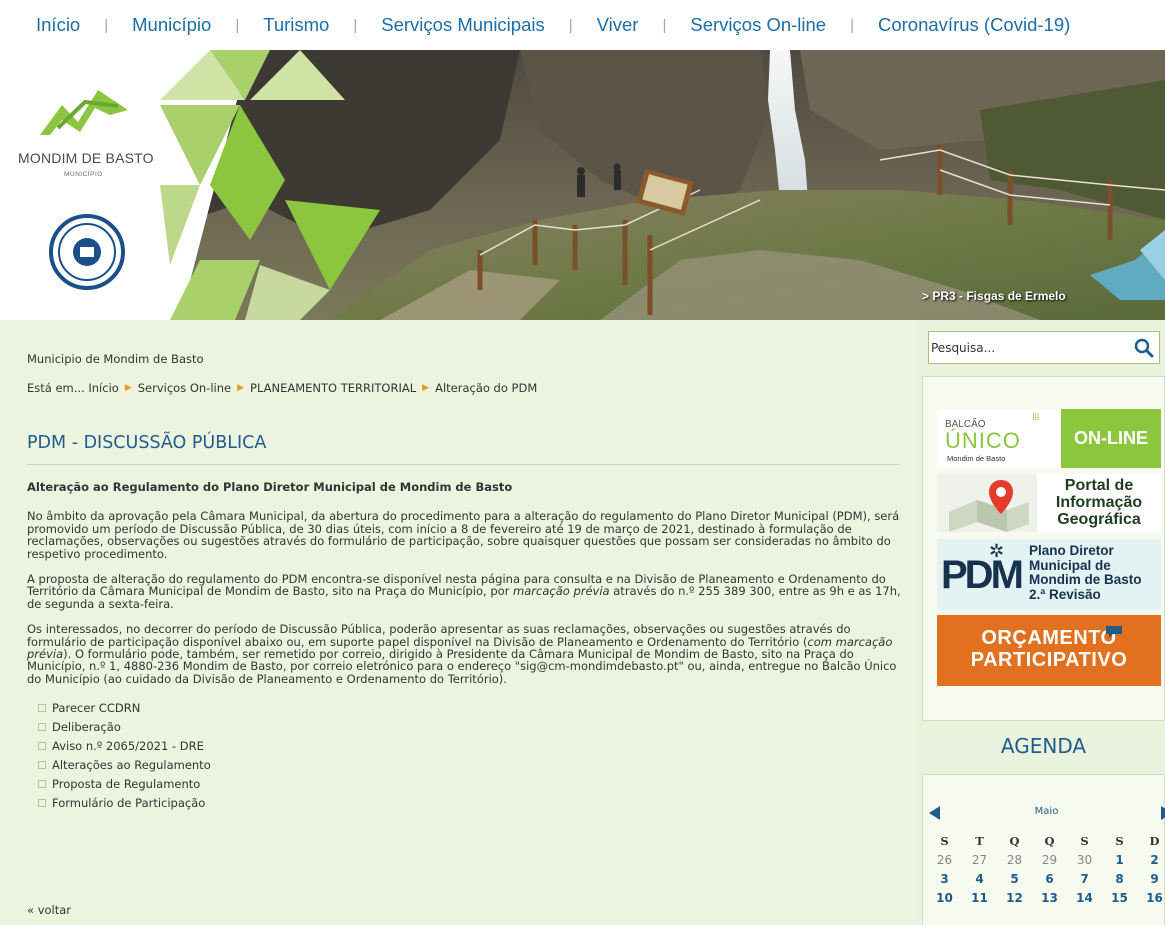 This screenshot has height=925, width=1165. Describe the element at coordinates (1111, 438) in the screenshot. I see `balcao-cta: ON-LINE` at that location.